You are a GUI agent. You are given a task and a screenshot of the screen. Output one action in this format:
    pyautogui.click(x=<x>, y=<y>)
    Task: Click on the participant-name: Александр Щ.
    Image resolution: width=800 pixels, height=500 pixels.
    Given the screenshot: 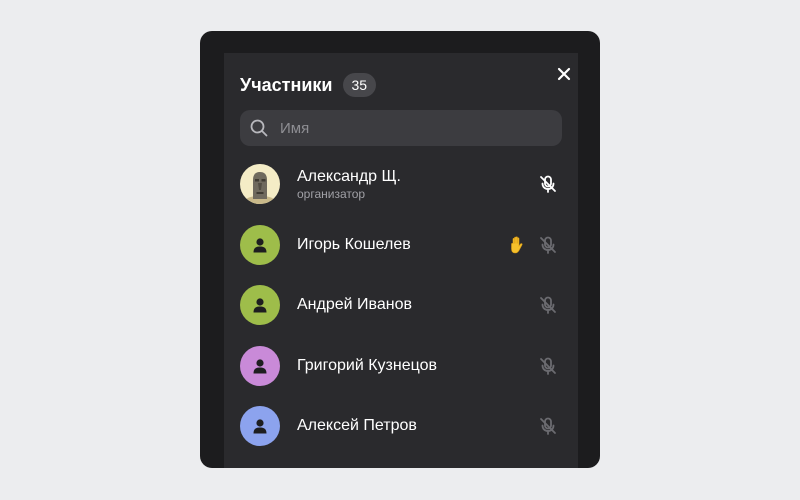 What is the action you would take?
    pyautogui.click(x=349, y=176)
    